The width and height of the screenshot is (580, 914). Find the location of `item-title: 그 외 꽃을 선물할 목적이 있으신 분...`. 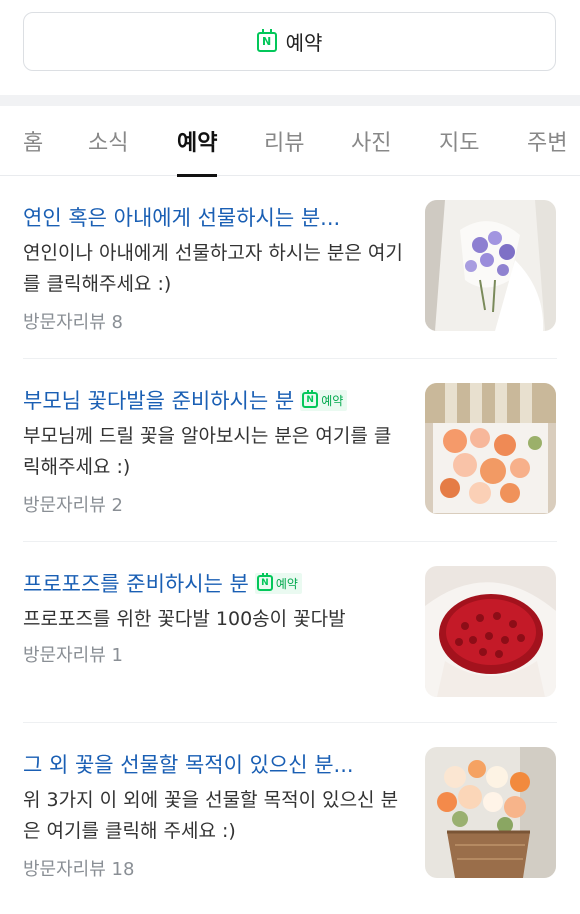

item-title: 그 외 꽃을 선물할 목적이 있으신 분... is located at coordinates (213, 764).